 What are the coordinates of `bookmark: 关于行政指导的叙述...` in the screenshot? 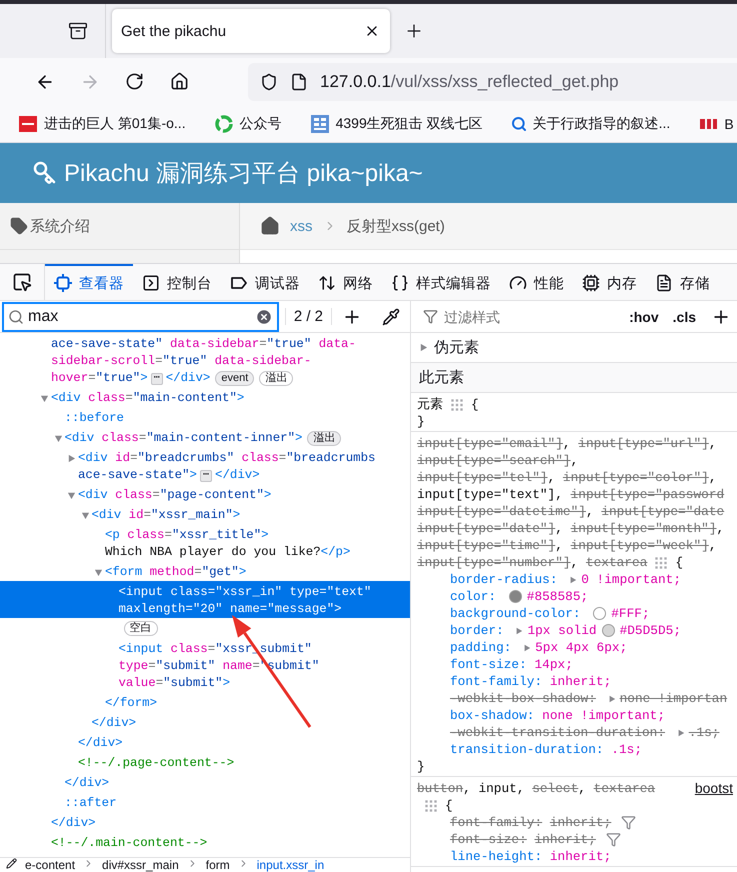 It's located at (601, 123).